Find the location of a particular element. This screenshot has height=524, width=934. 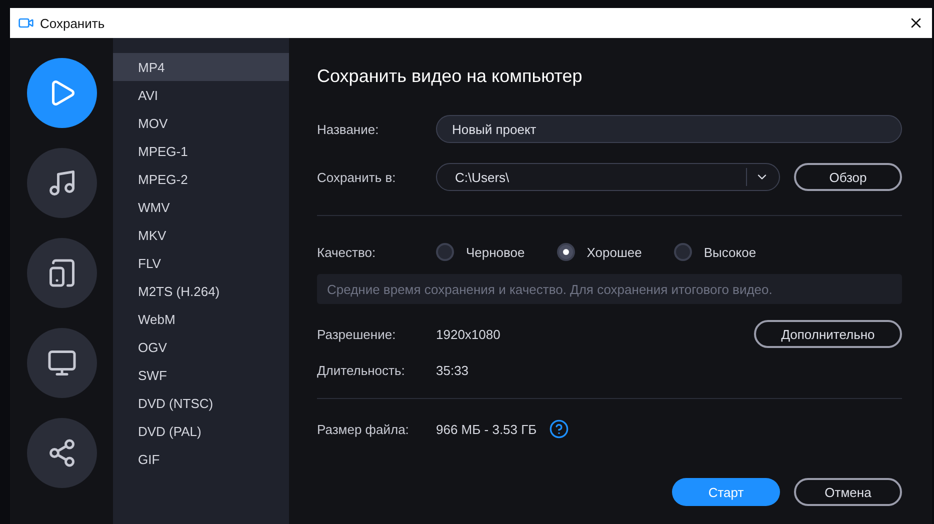

resolution-value: 1920x1080 is located at coordinates (468, 334).